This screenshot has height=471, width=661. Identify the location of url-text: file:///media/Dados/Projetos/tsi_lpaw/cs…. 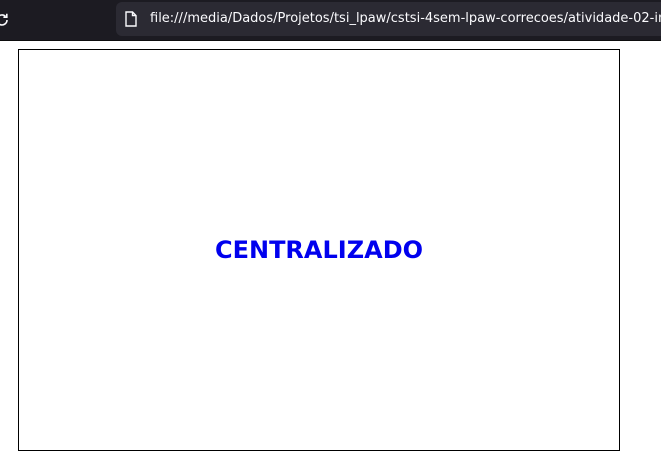
(405, 18).